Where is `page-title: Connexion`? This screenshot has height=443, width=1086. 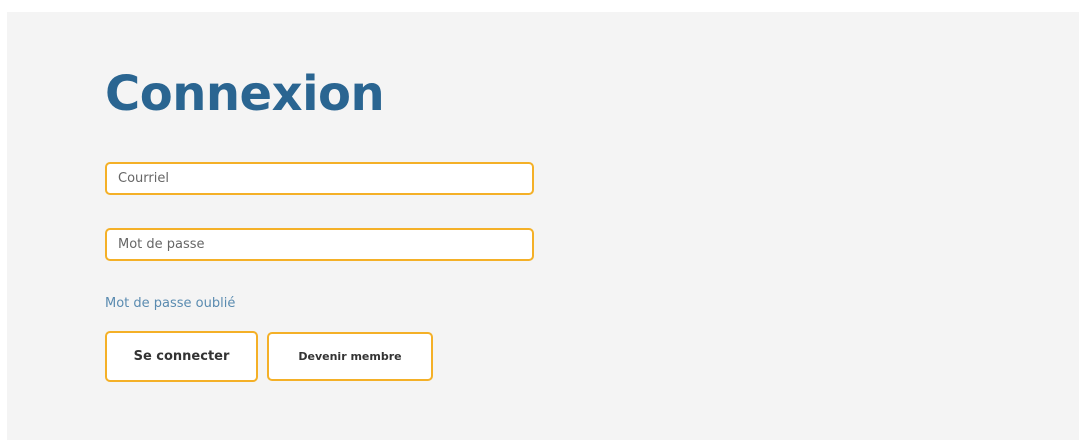
page-title: Connexion is located at coordinates (245, 94).